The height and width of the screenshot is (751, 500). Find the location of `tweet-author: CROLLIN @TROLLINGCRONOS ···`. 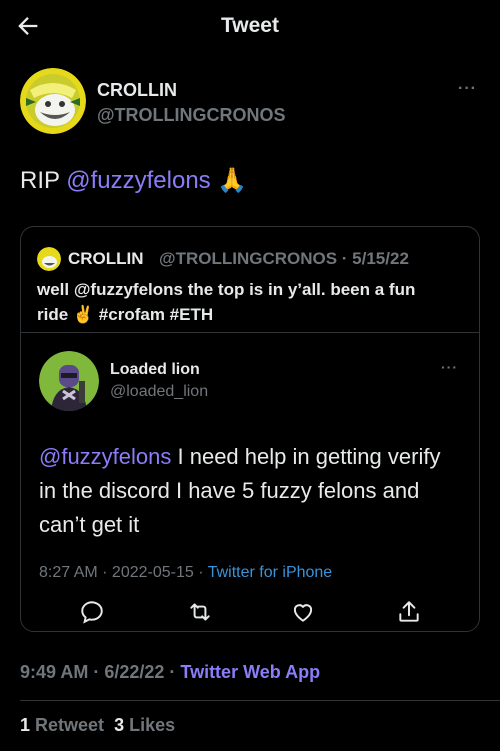

tweet-author: CROLLIN @TROLLINGCRONOS ··· is located at coordinates (250, 103).